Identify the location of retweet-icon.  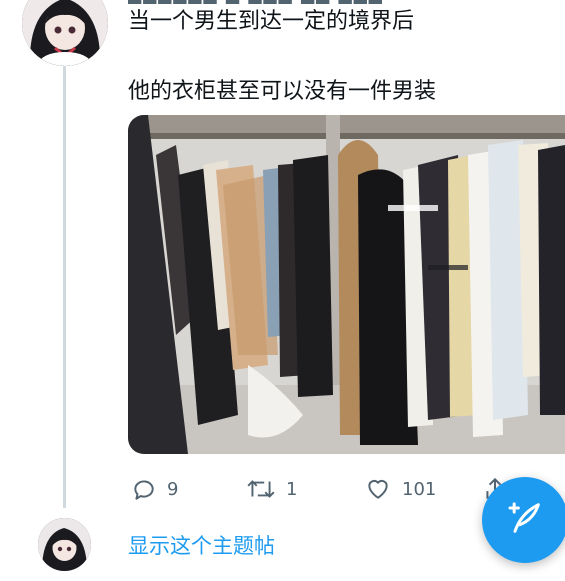
(261, 489).